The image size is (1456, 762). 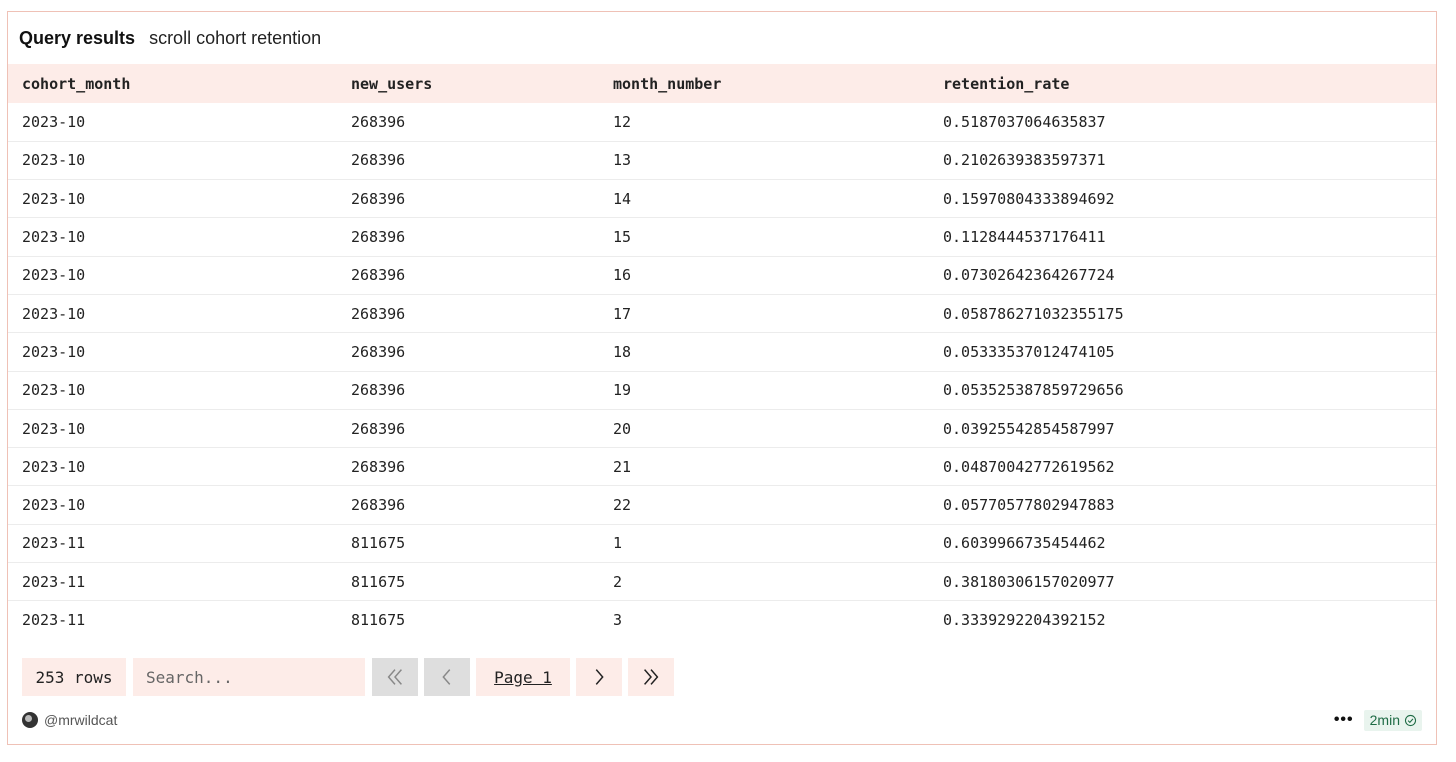 What do you see at coordinates (1024, 160) in the screenshot?
I see `cell-retention-rate: 0.2102639383597371` at bounding box center [1024, 160].